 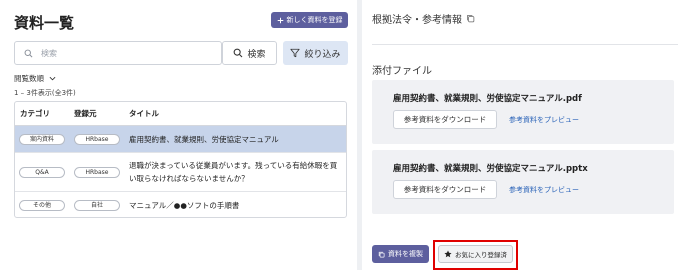 I want to click on file-name: 雇用契約書、就業規則、労使協定マニュアル.pdf, so click(x=487, y=99).